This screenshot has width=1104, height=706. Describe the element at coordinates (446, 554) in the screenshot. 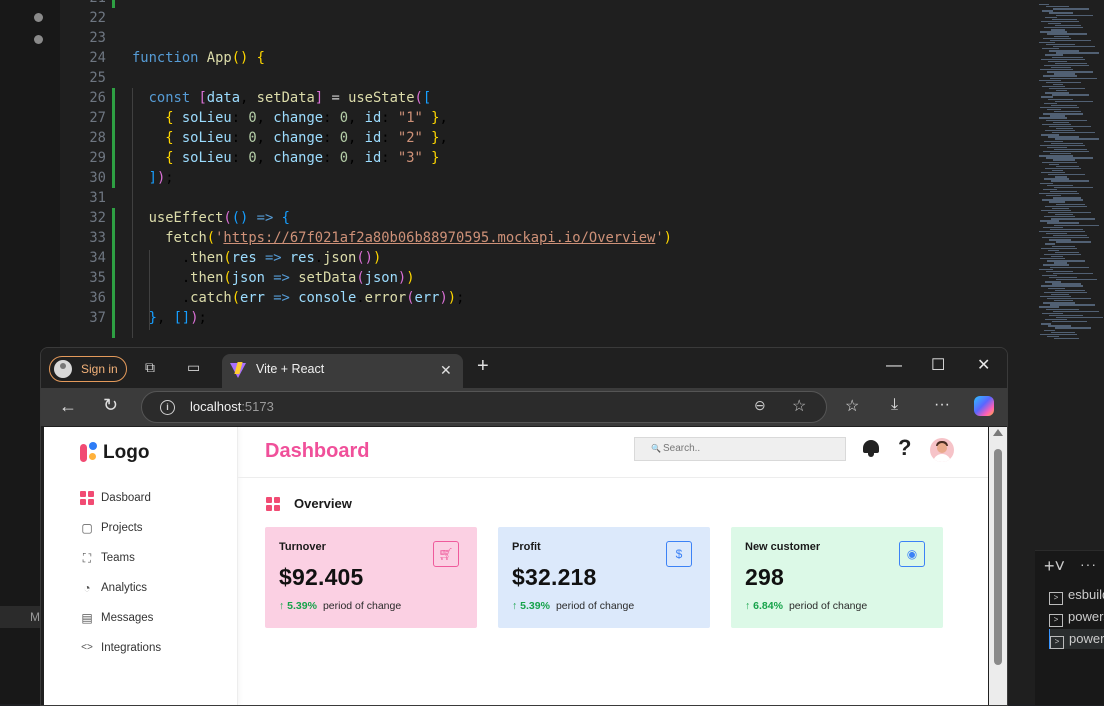

I see `cart-icon: 🛒︎` at that location.